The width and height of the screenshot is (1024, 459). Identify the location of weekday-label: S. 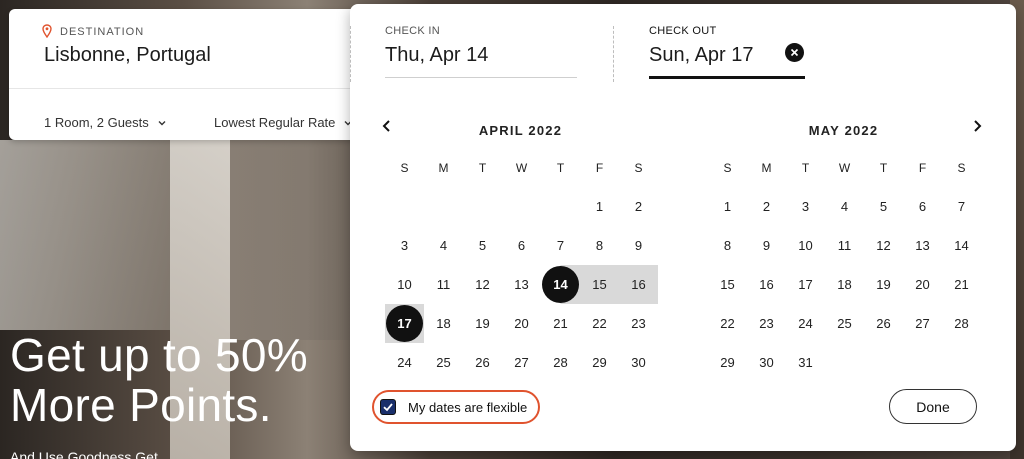
(638, 168).